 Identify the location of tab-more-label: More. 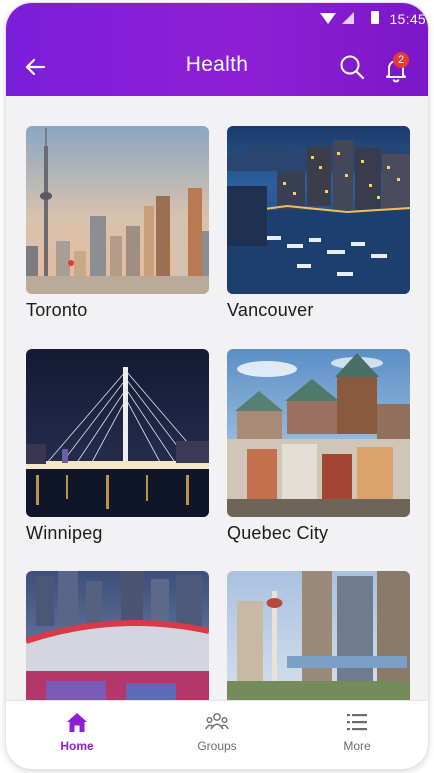
(357, 746).